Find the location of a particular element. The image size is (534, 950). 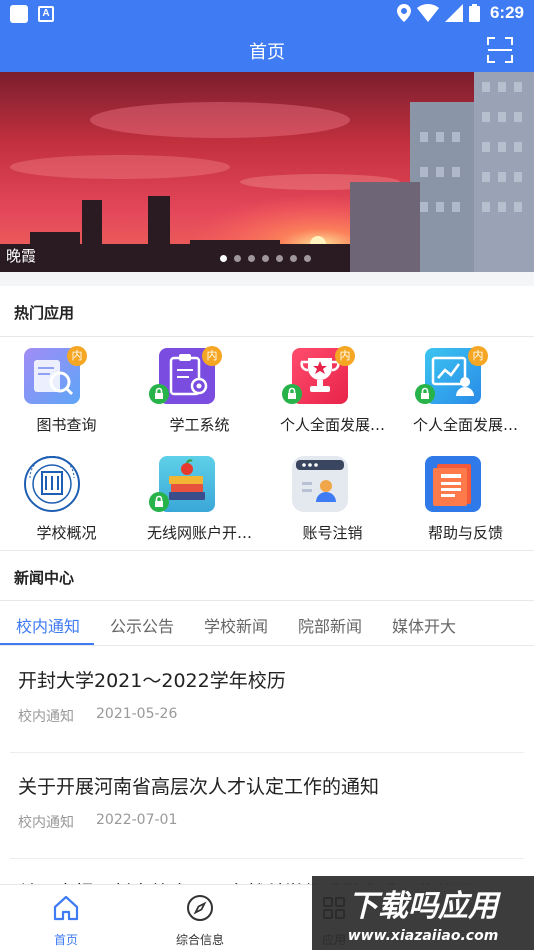

news-title: 开封大学2021～2022学年校历 is located at coordinates (152, 681).